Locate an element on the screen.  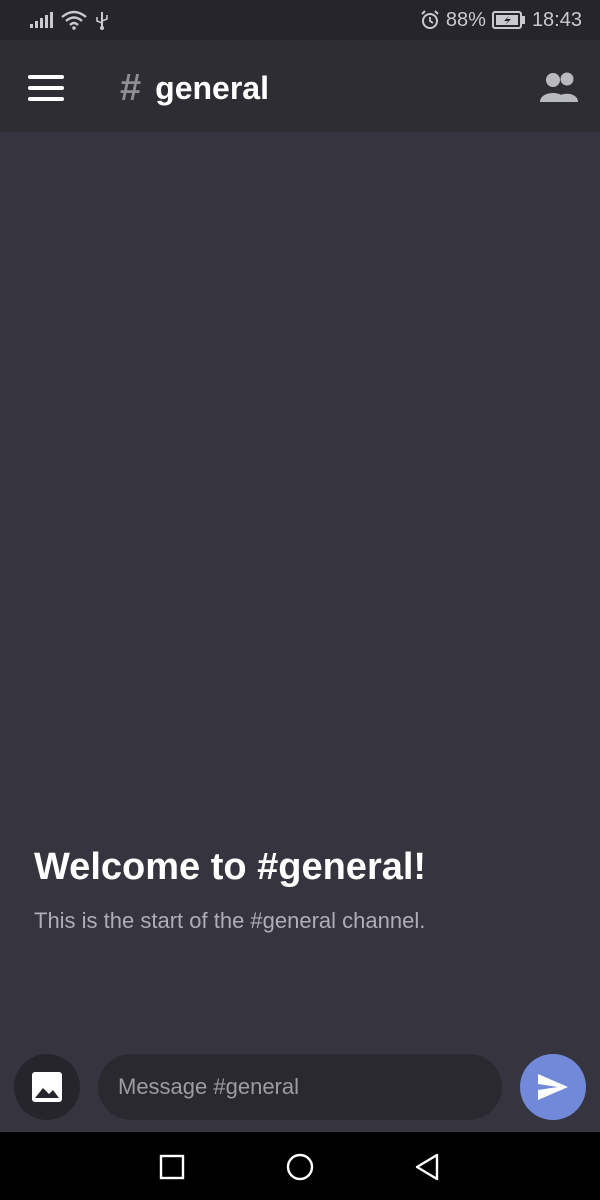
recents-icon is located at coordinates (172, 1167).